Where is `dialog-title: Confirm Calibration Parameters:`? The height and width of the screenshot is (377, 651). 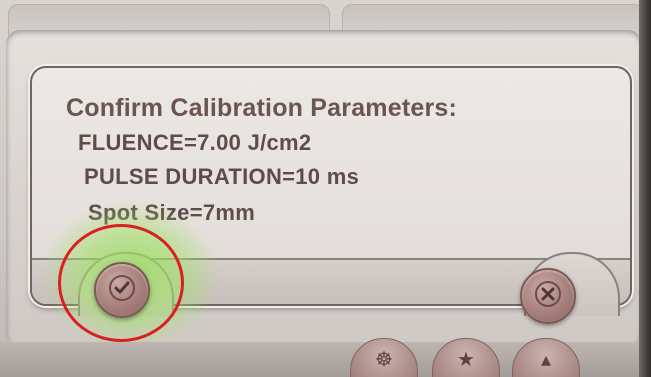 dialog-title: Confirm Calibration Parameters: is located at coordinates (262, 108).